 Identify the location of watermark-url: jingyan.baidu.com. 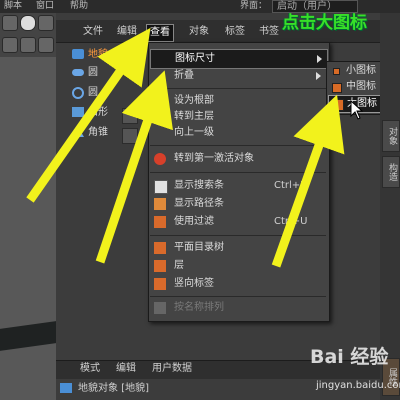
(358, 385).